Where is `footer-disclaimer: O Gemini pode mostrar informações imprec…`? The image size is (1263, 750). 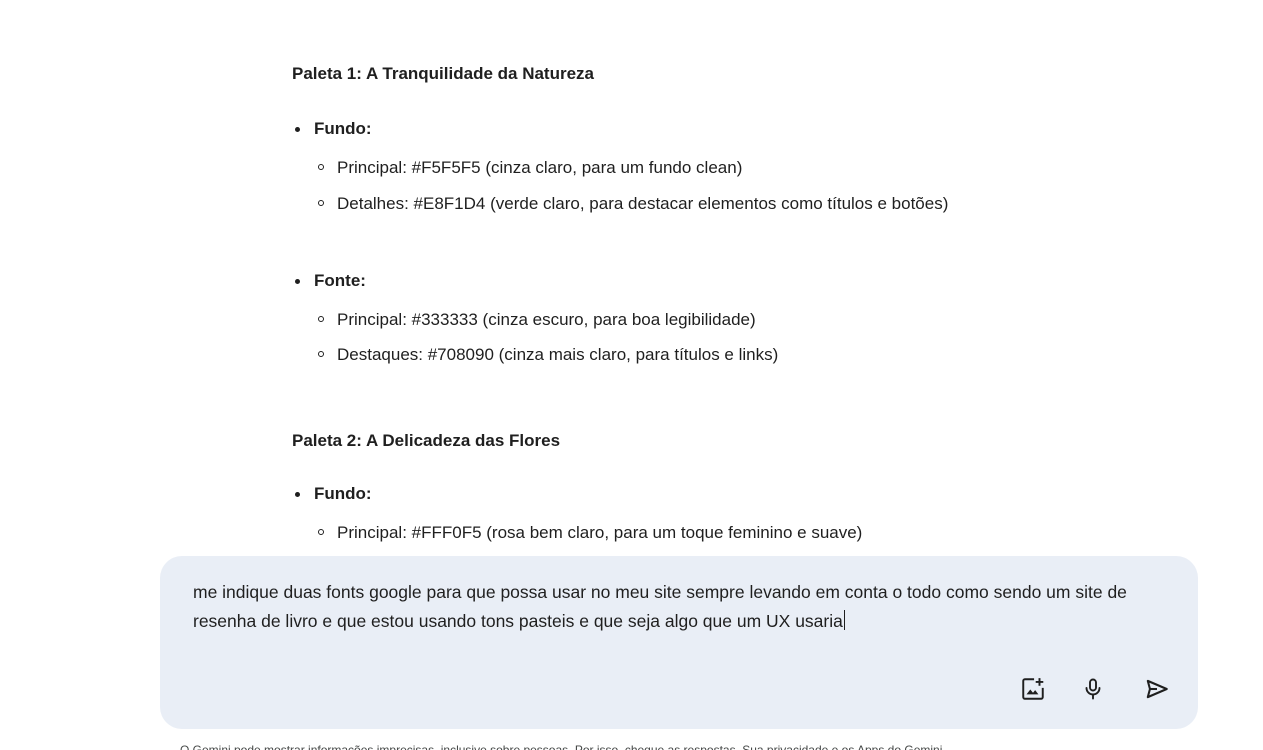
footer-disclaimer: O Gemini pode mostrar informações imprec… is located at coordinates (561, 746).